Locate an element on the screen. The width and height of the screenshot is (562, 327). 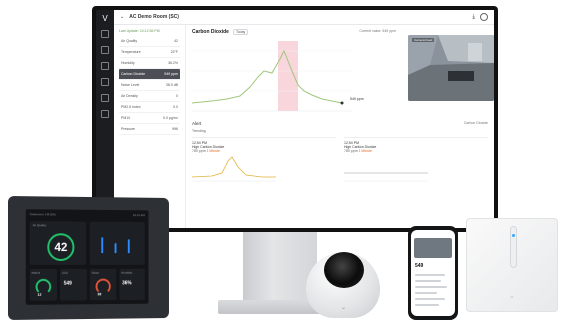
tile-value: 12 is located at coordinates (39, 294).